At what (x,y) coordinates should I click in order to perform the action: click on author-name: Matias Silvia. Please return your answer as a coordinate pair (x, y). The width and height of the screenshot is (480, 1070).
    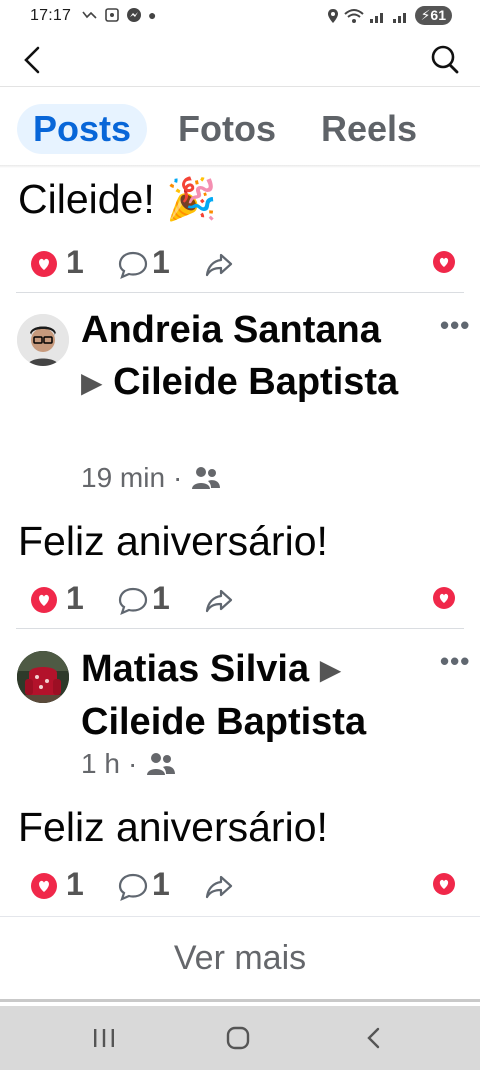
    Looking at the image, I should click on (195, 669).